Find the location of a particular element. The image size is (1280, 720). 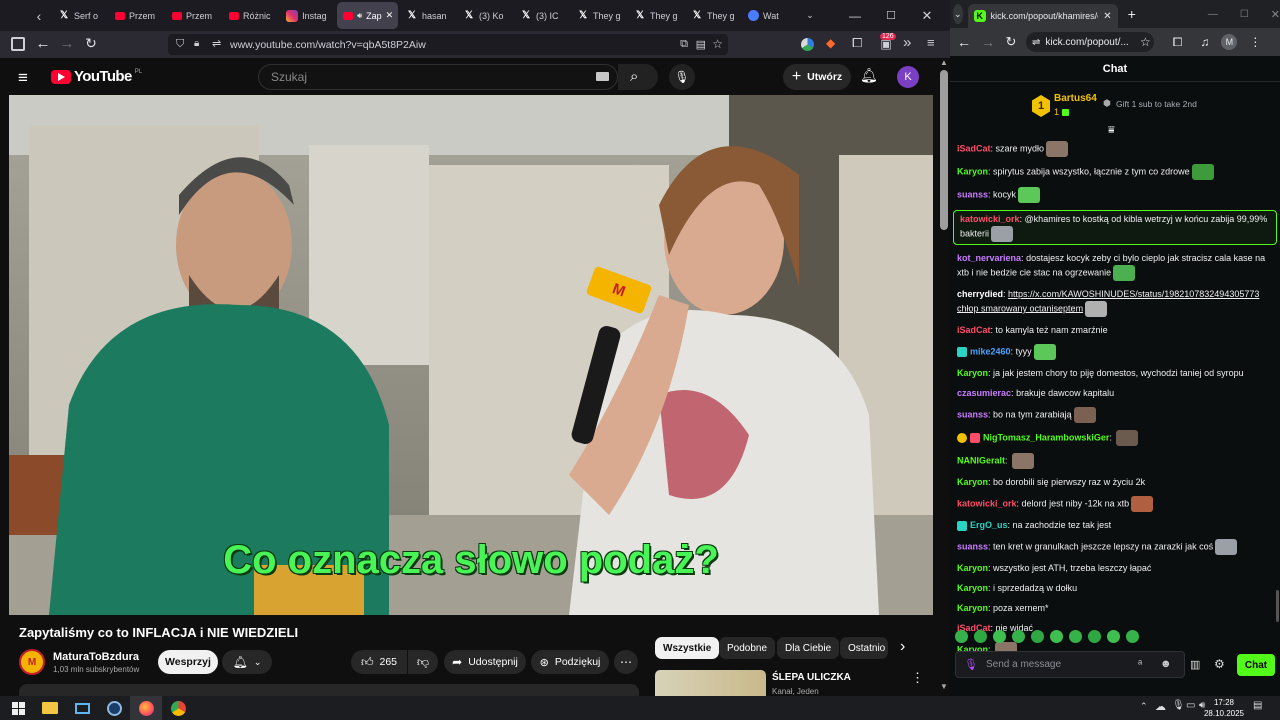

tray-microphone-icon: 🎙︎ is located at coordinates (1178, 705).